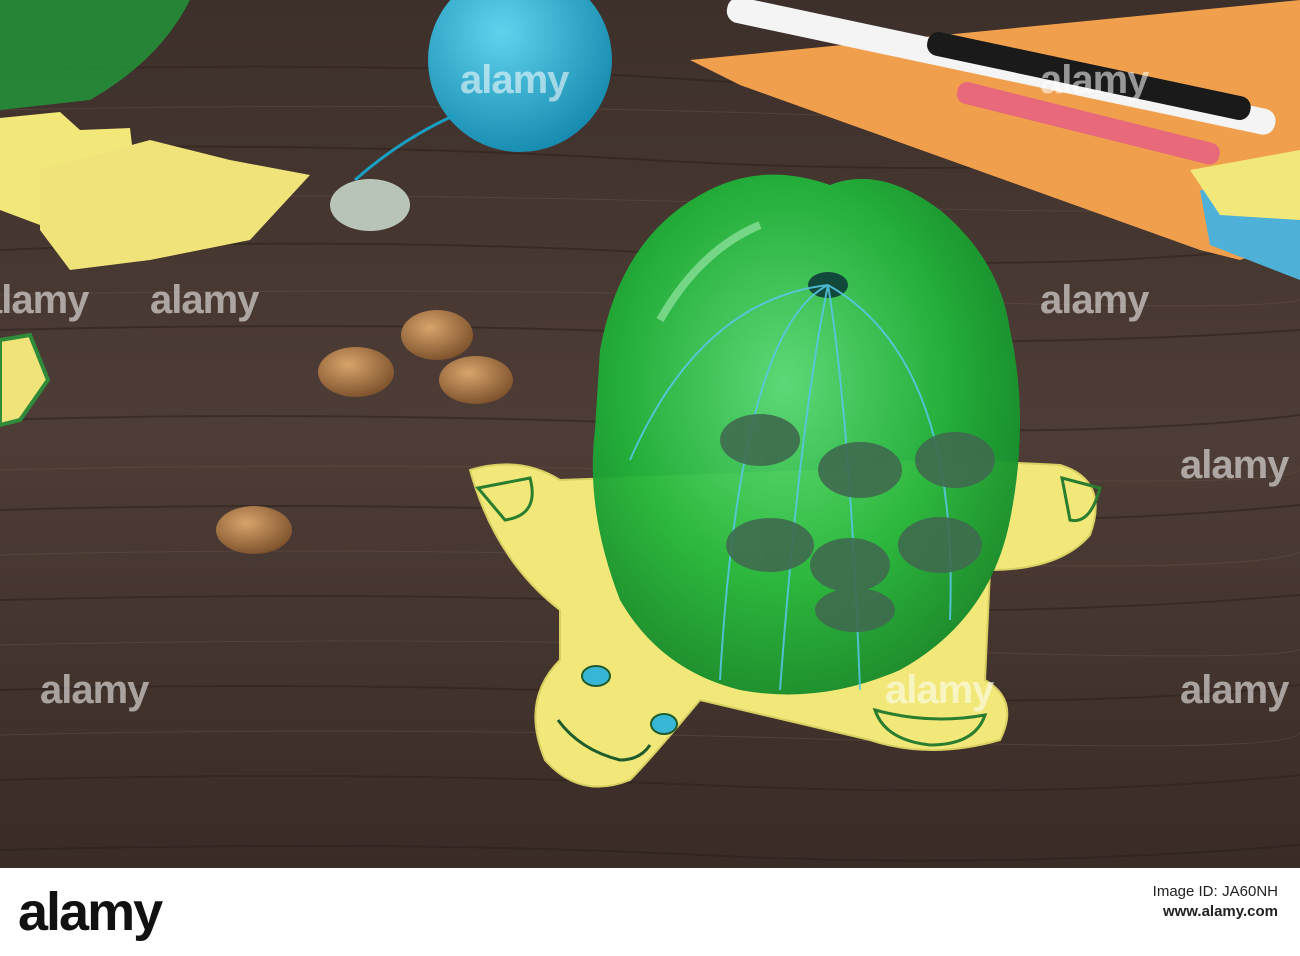  What do you see at coordinates (1215, 902) in the screenshot?
I see `image-info: Image ID: JA60NH www.alamy.com` at bounding box center [1215, 902].